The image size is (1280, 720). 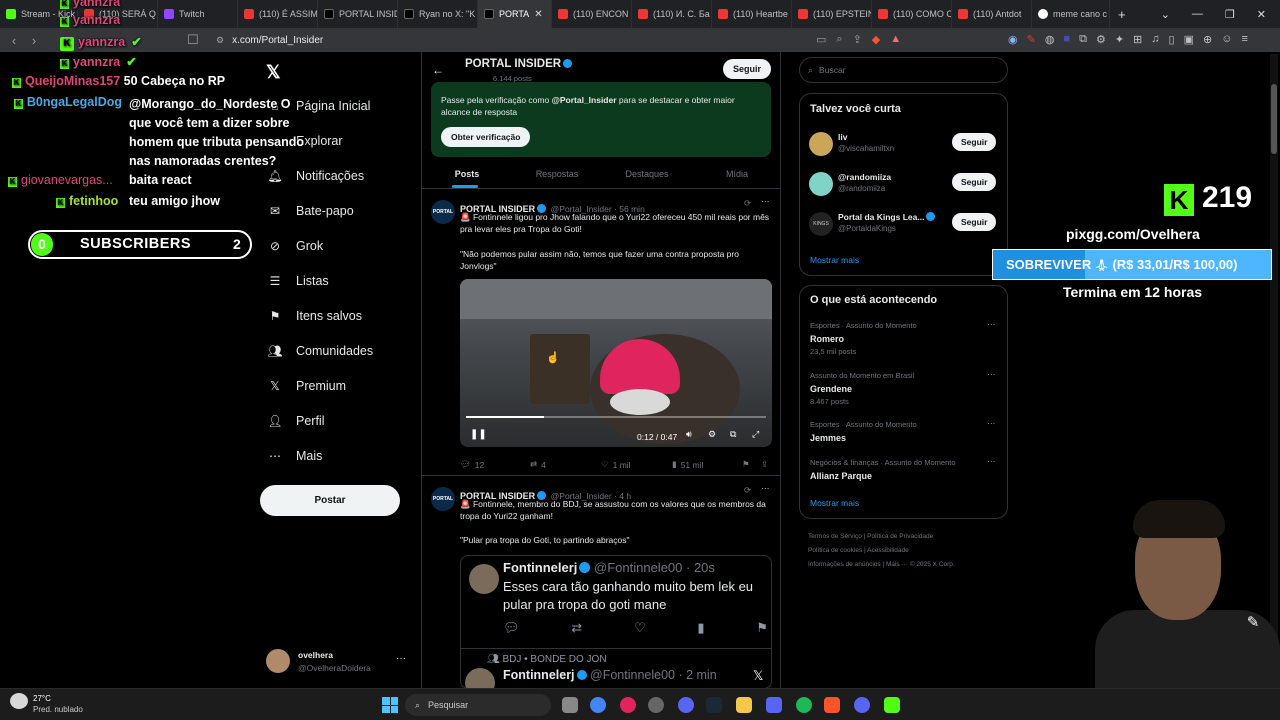 What do you see at coordinates (295, 456) in the screenshot?
I see `nav-more: ⋯ Mais` at bounding box center [295, 456].